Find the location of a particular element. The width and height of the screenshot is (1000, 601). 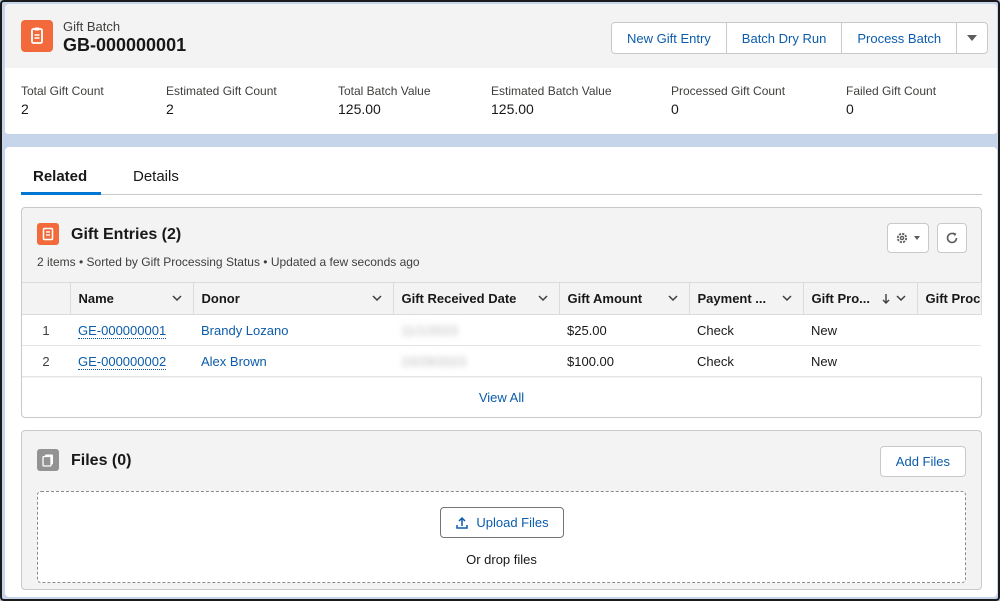

cell-amount: $25.00 is located at coordinates (624, 330).